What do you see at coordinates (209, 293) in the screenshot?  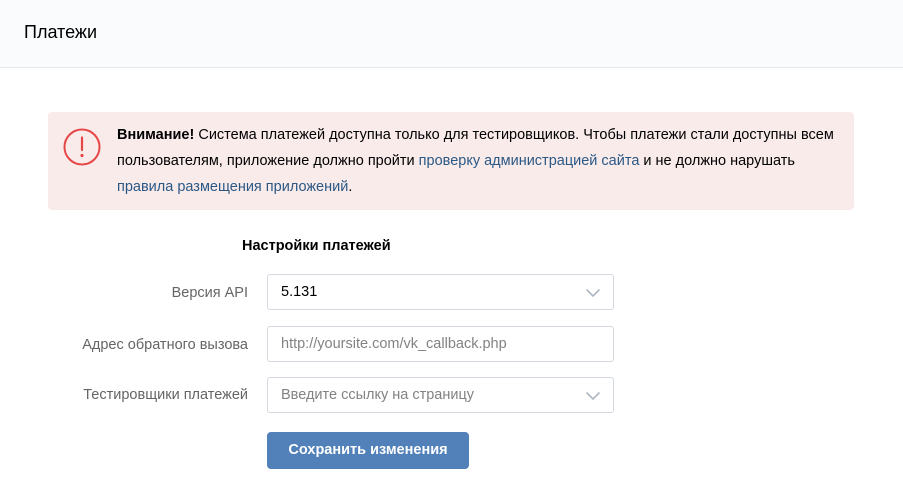 I see `api-version-label: Версия API` at bounding box center [209, 293].